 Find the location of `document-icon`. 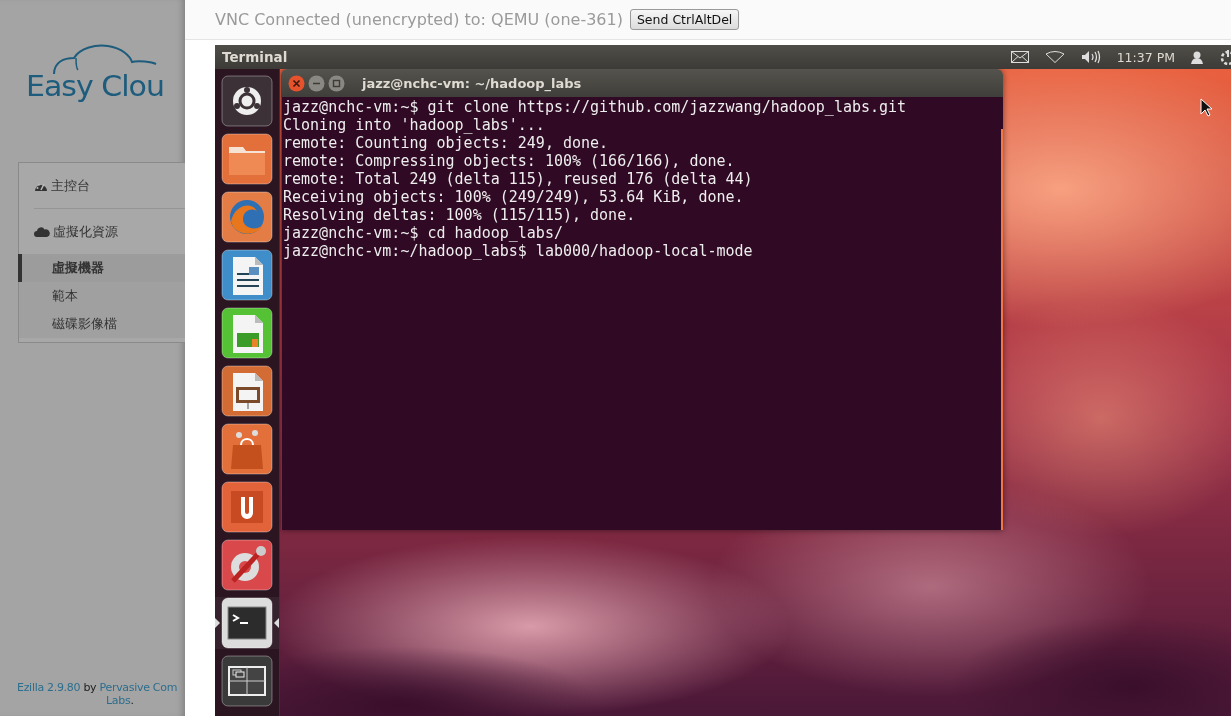

document-icon is located at coordinates (247, 275).